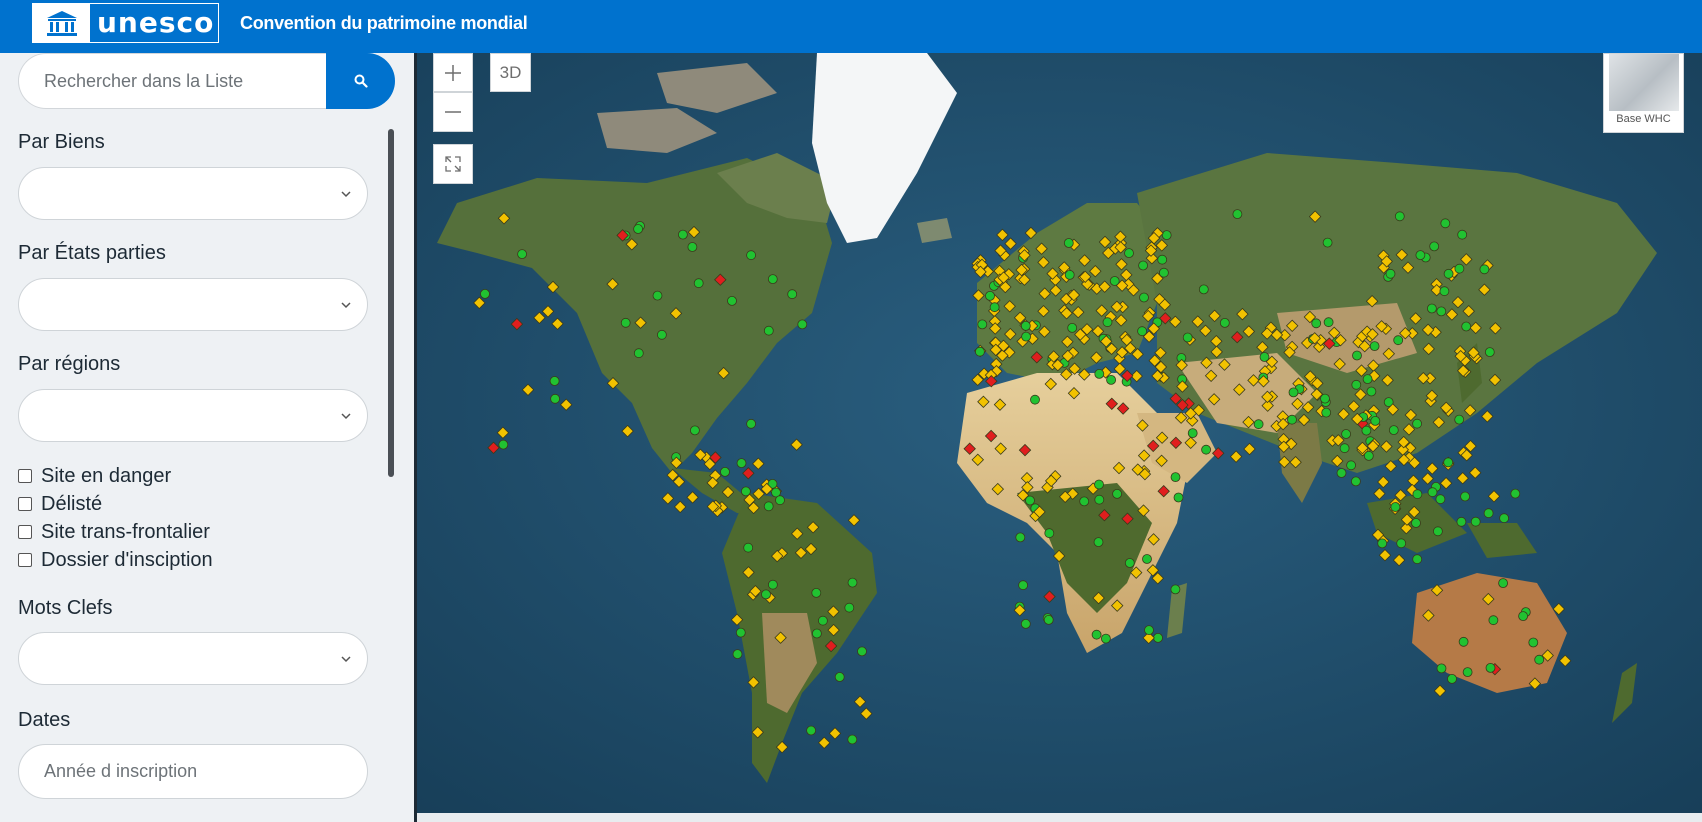 The image size is (1702, 822). What do you see at coordinates (391, 303) in the screenshot?
I see `sidebar-scrollbar` at bounding box center [391, 303].